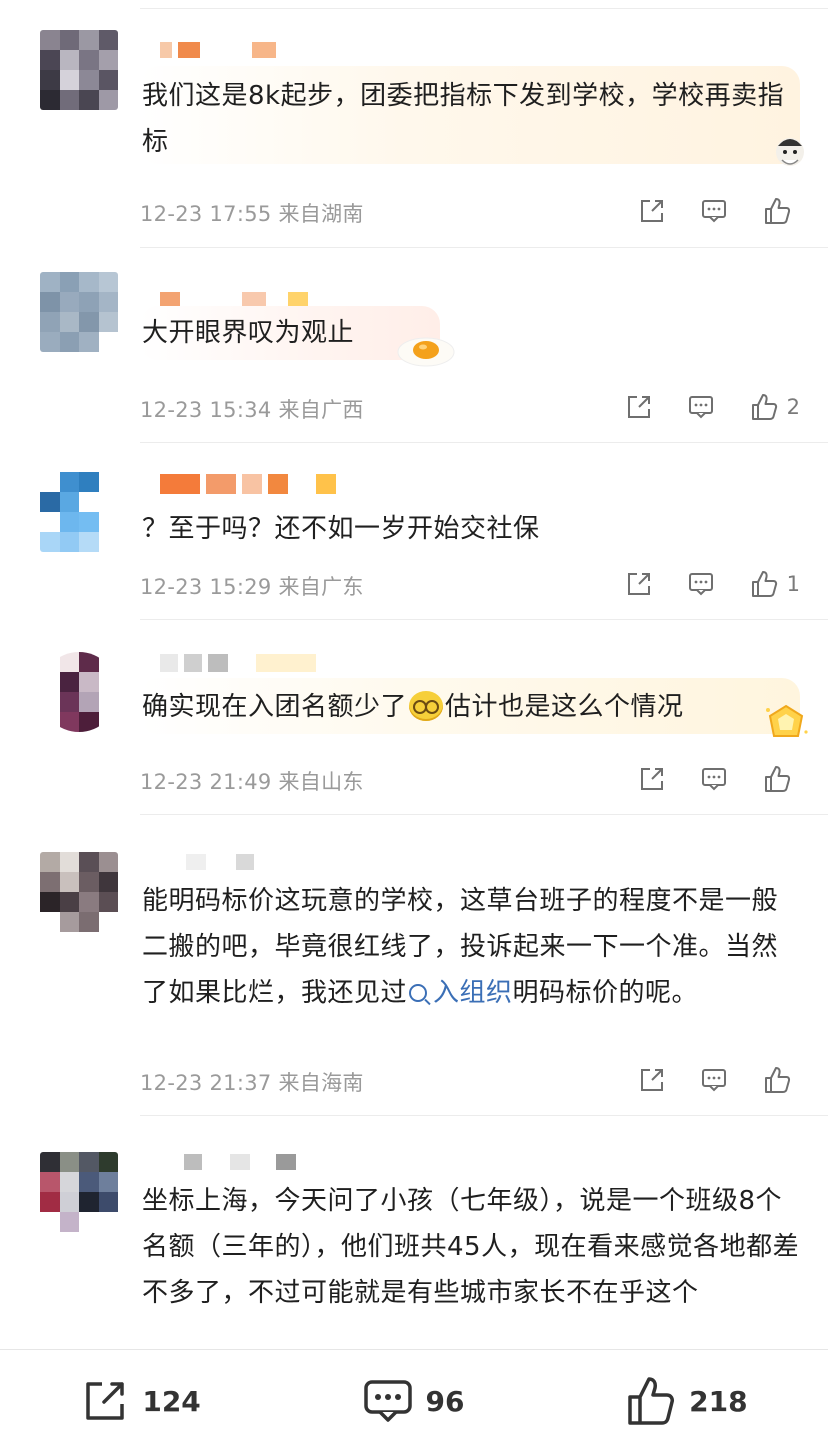 The width and height of the screenshot is (828, 1452). What do you see at coordinates (206, 587) in the screenshot?
I see `comment-time: 12-23 15:29` at bounding box center [206, 587].